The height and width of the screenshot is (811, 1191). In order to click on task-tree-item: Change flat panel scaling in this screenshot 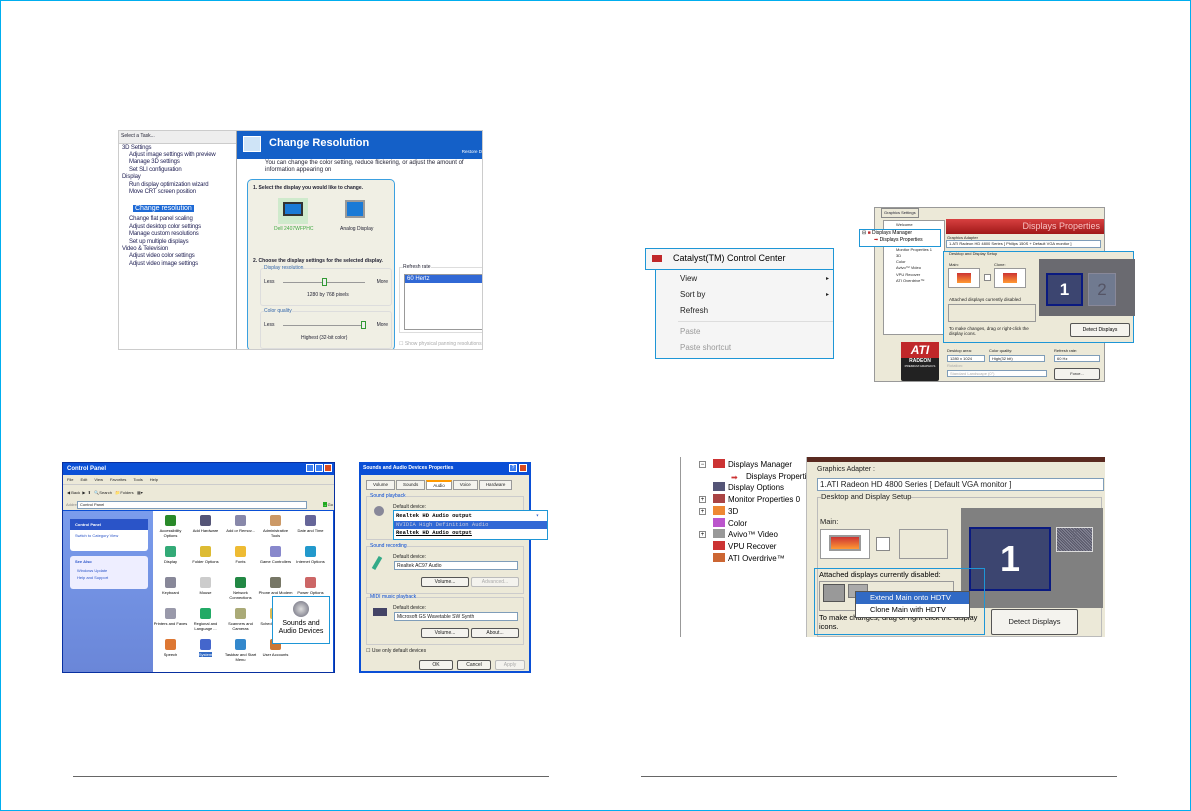, I will do `click(177, 219)`.